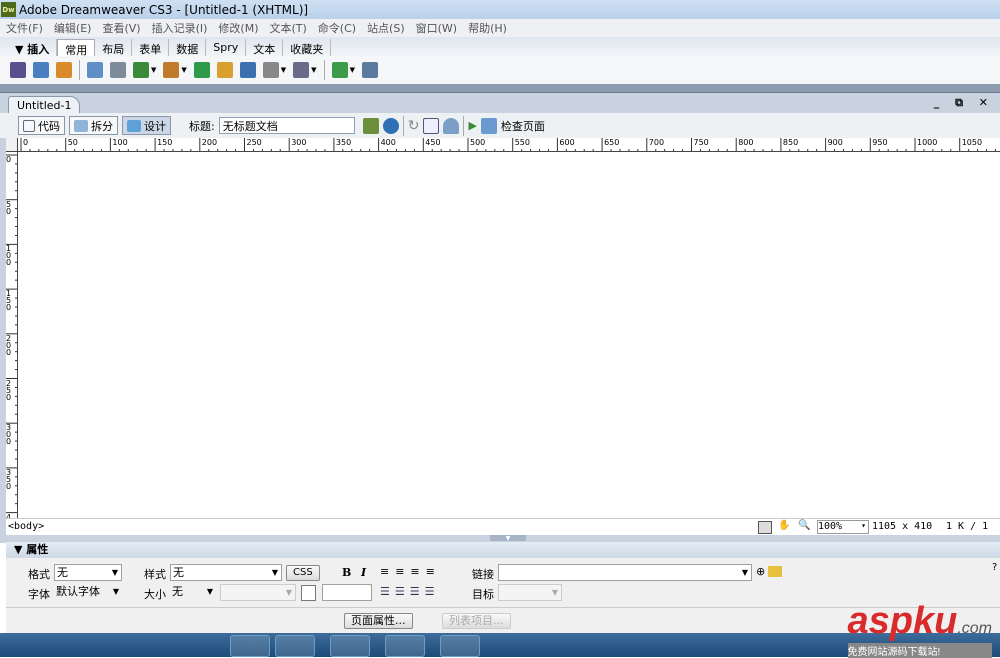  I want to click on code-view-button: 代码, so click(41, 125).